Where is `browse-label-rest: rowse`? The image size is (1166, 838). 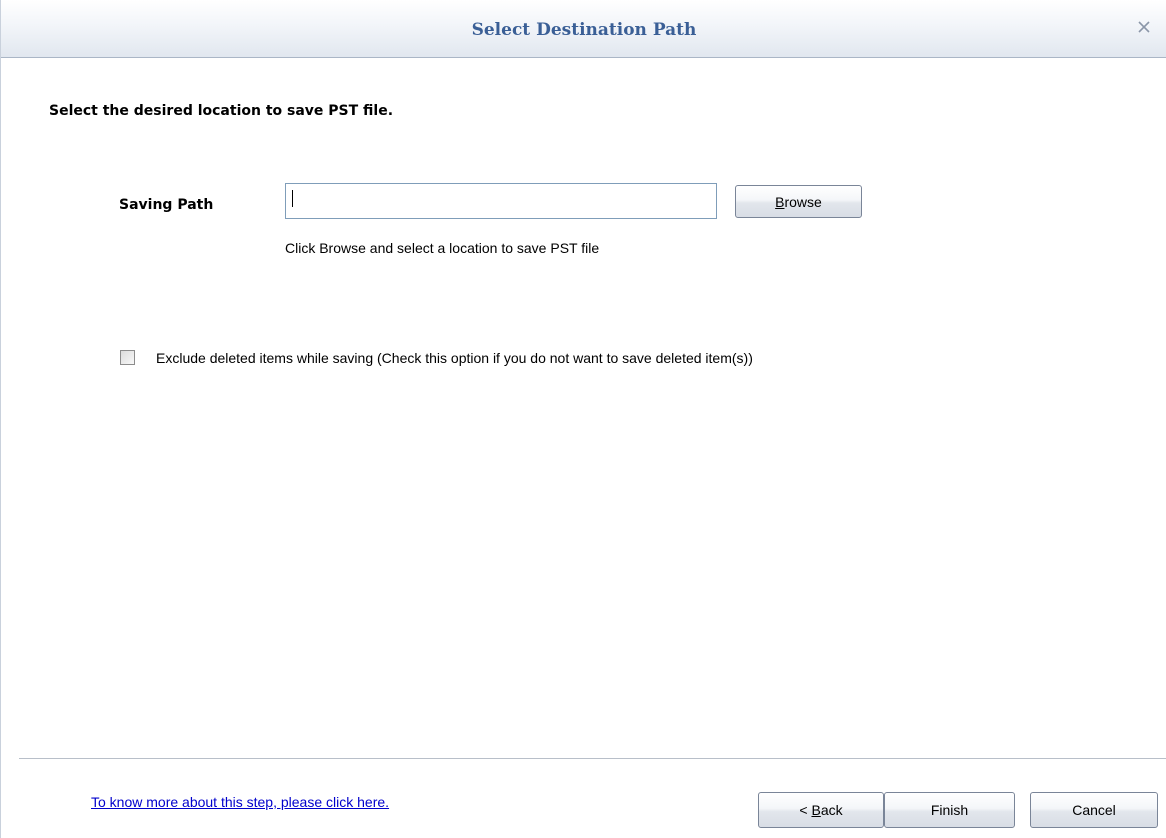 browse-label-rest: rowse is located at coordinates (803, 201).